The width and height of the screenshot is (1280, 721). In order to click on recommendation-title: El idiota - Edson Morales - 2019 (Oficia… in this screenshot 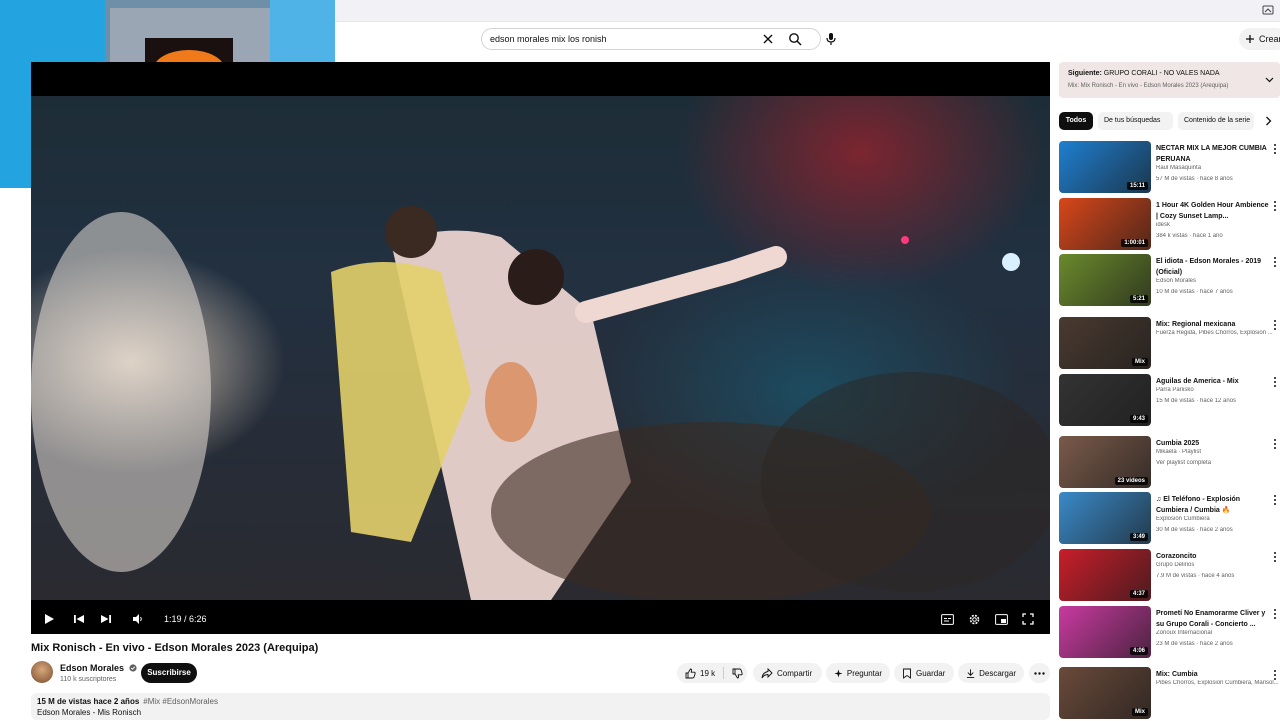, I will do `click(1213, 267)`.